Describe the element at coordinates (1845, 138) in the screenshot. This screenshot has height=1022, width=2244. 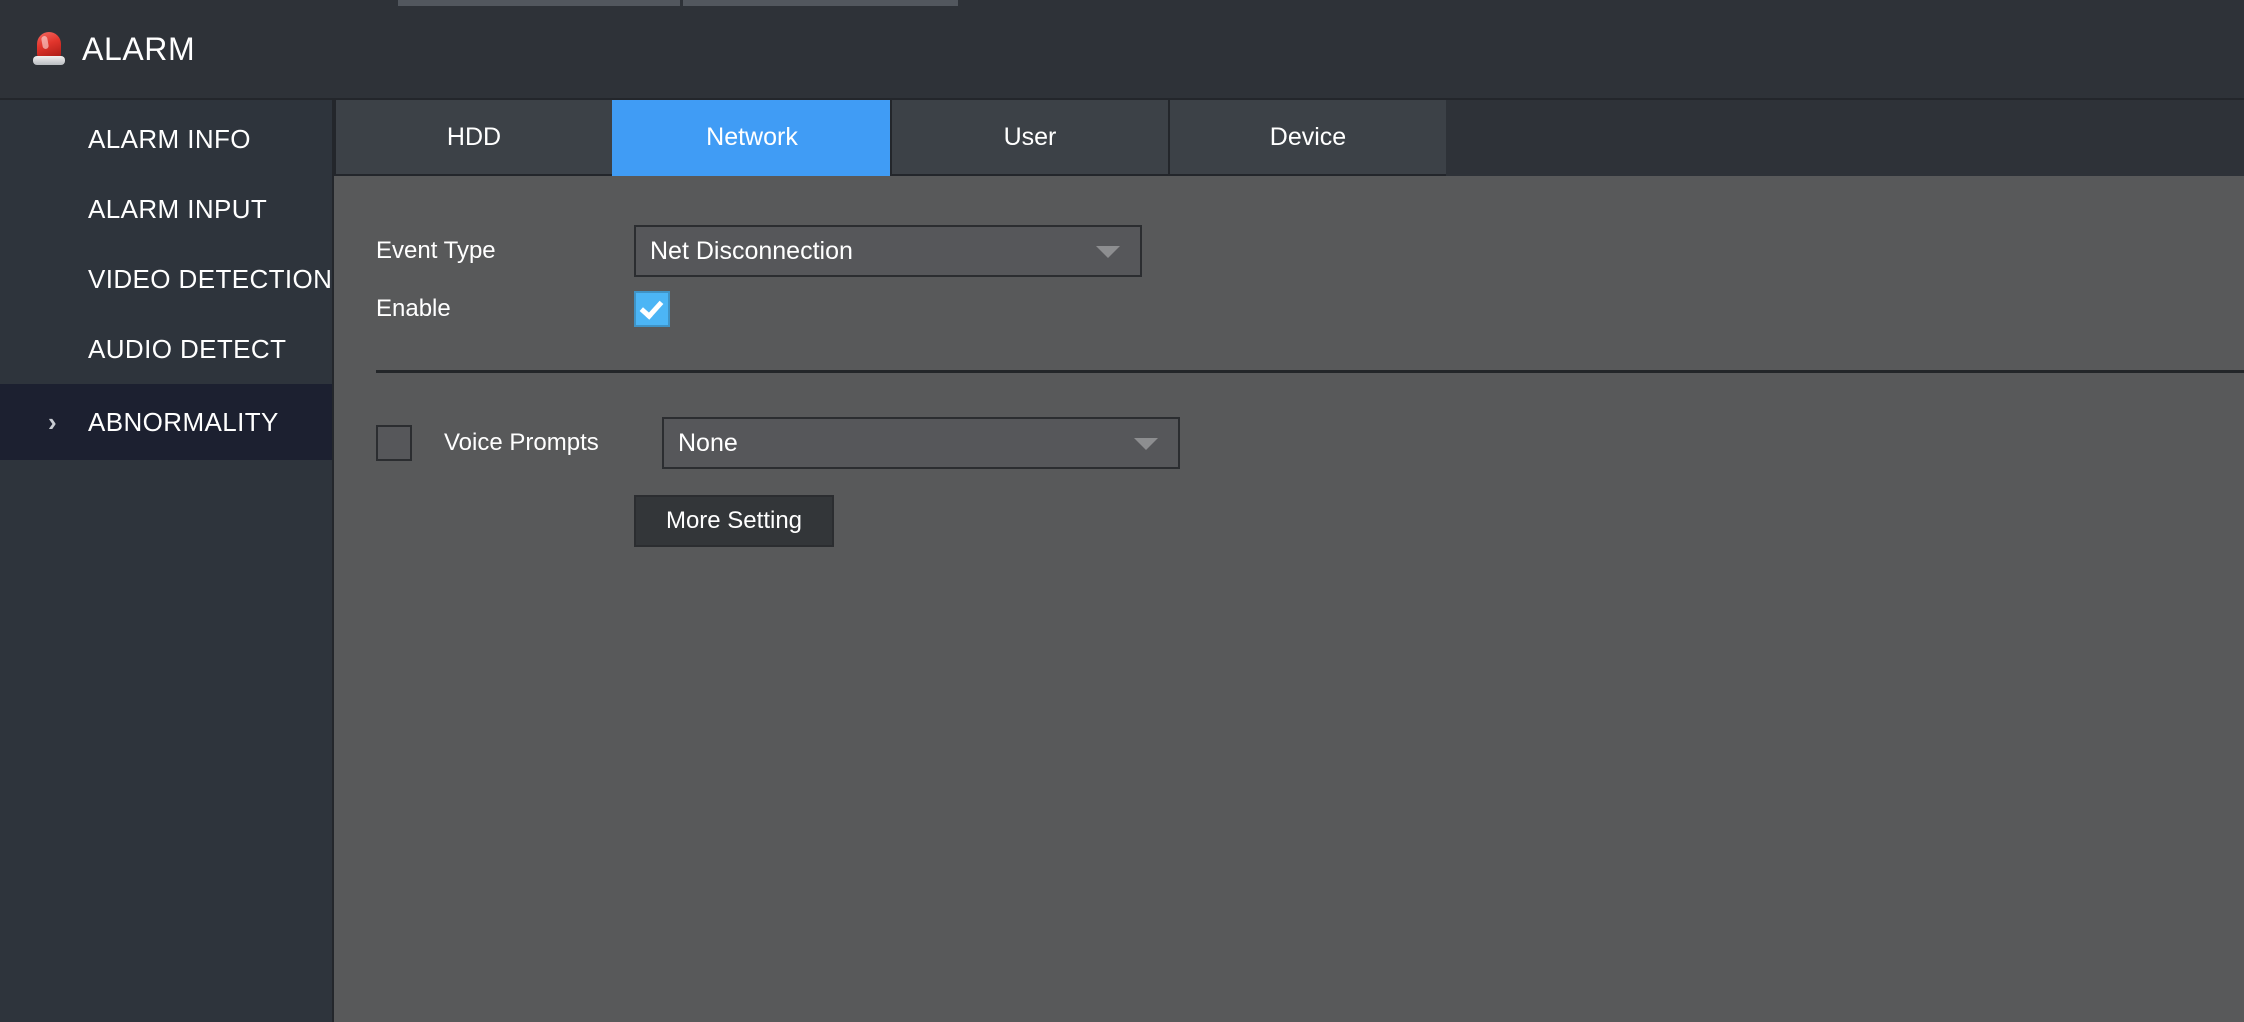
I see `tab-bar-spacer` at that location.